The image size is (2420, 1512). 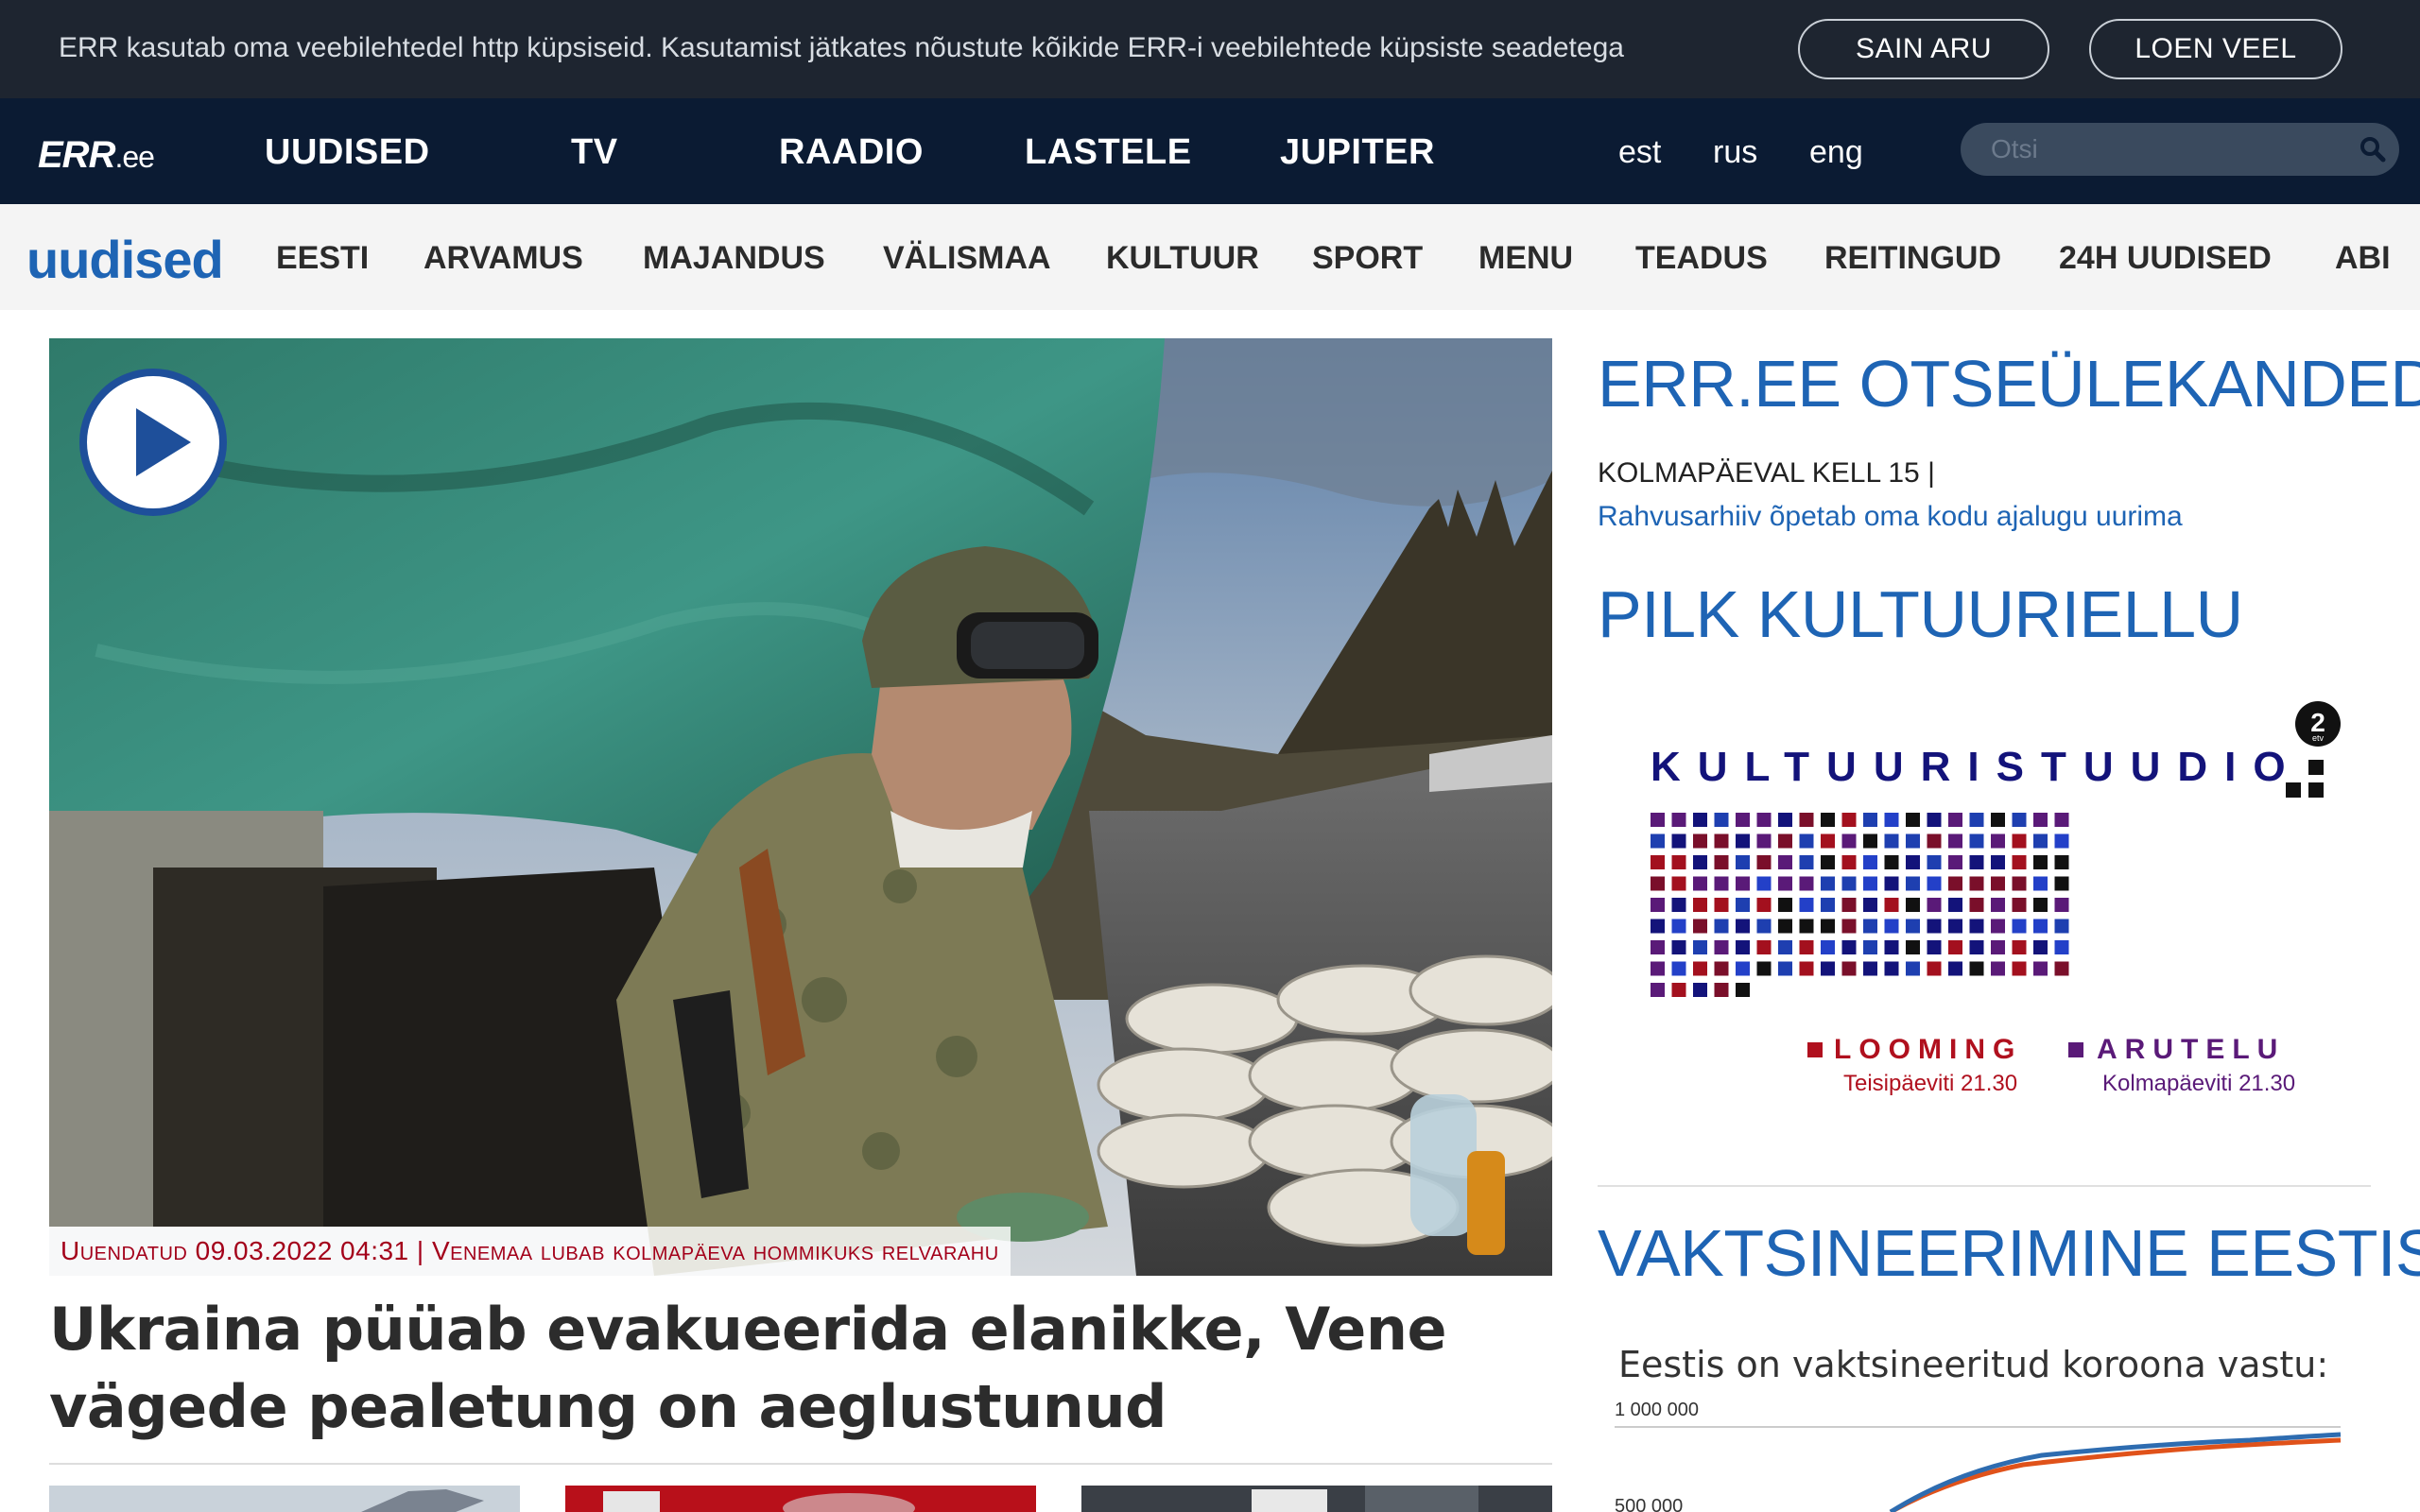 I want to click on subnav-item-valismaa: VÄLISMAA, so click(x=967, y=258).